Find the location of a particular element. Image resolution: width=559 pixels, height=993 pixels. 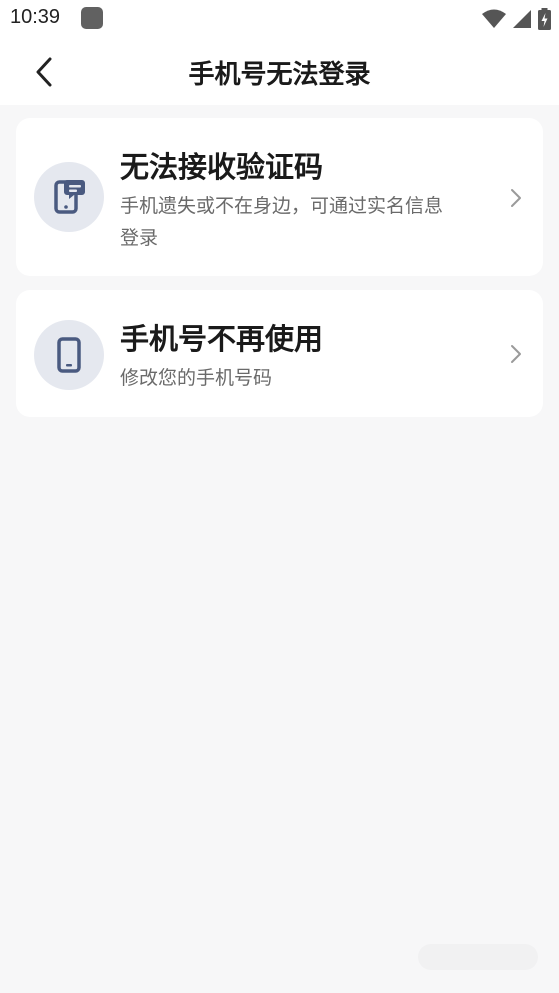

battery-icon is located at coordinates (544, 19).